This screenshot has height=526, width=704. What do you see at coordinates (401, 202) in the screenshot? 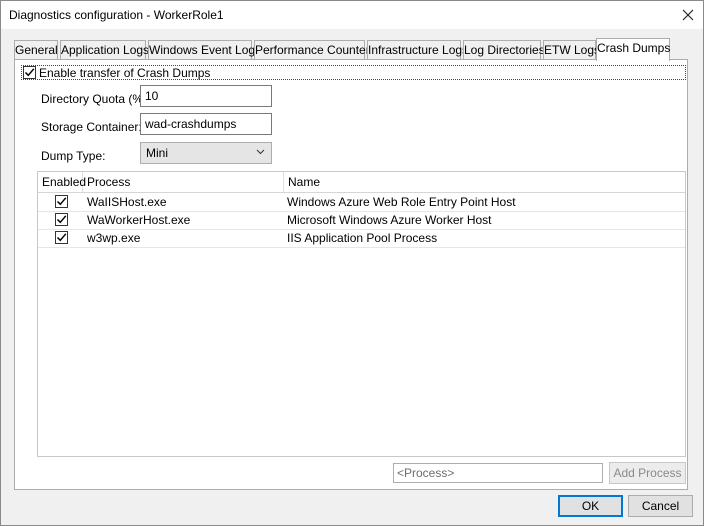
I see `row-name: Windows Azure Web Role Entry Point Host` at bounding box center [401, 202].